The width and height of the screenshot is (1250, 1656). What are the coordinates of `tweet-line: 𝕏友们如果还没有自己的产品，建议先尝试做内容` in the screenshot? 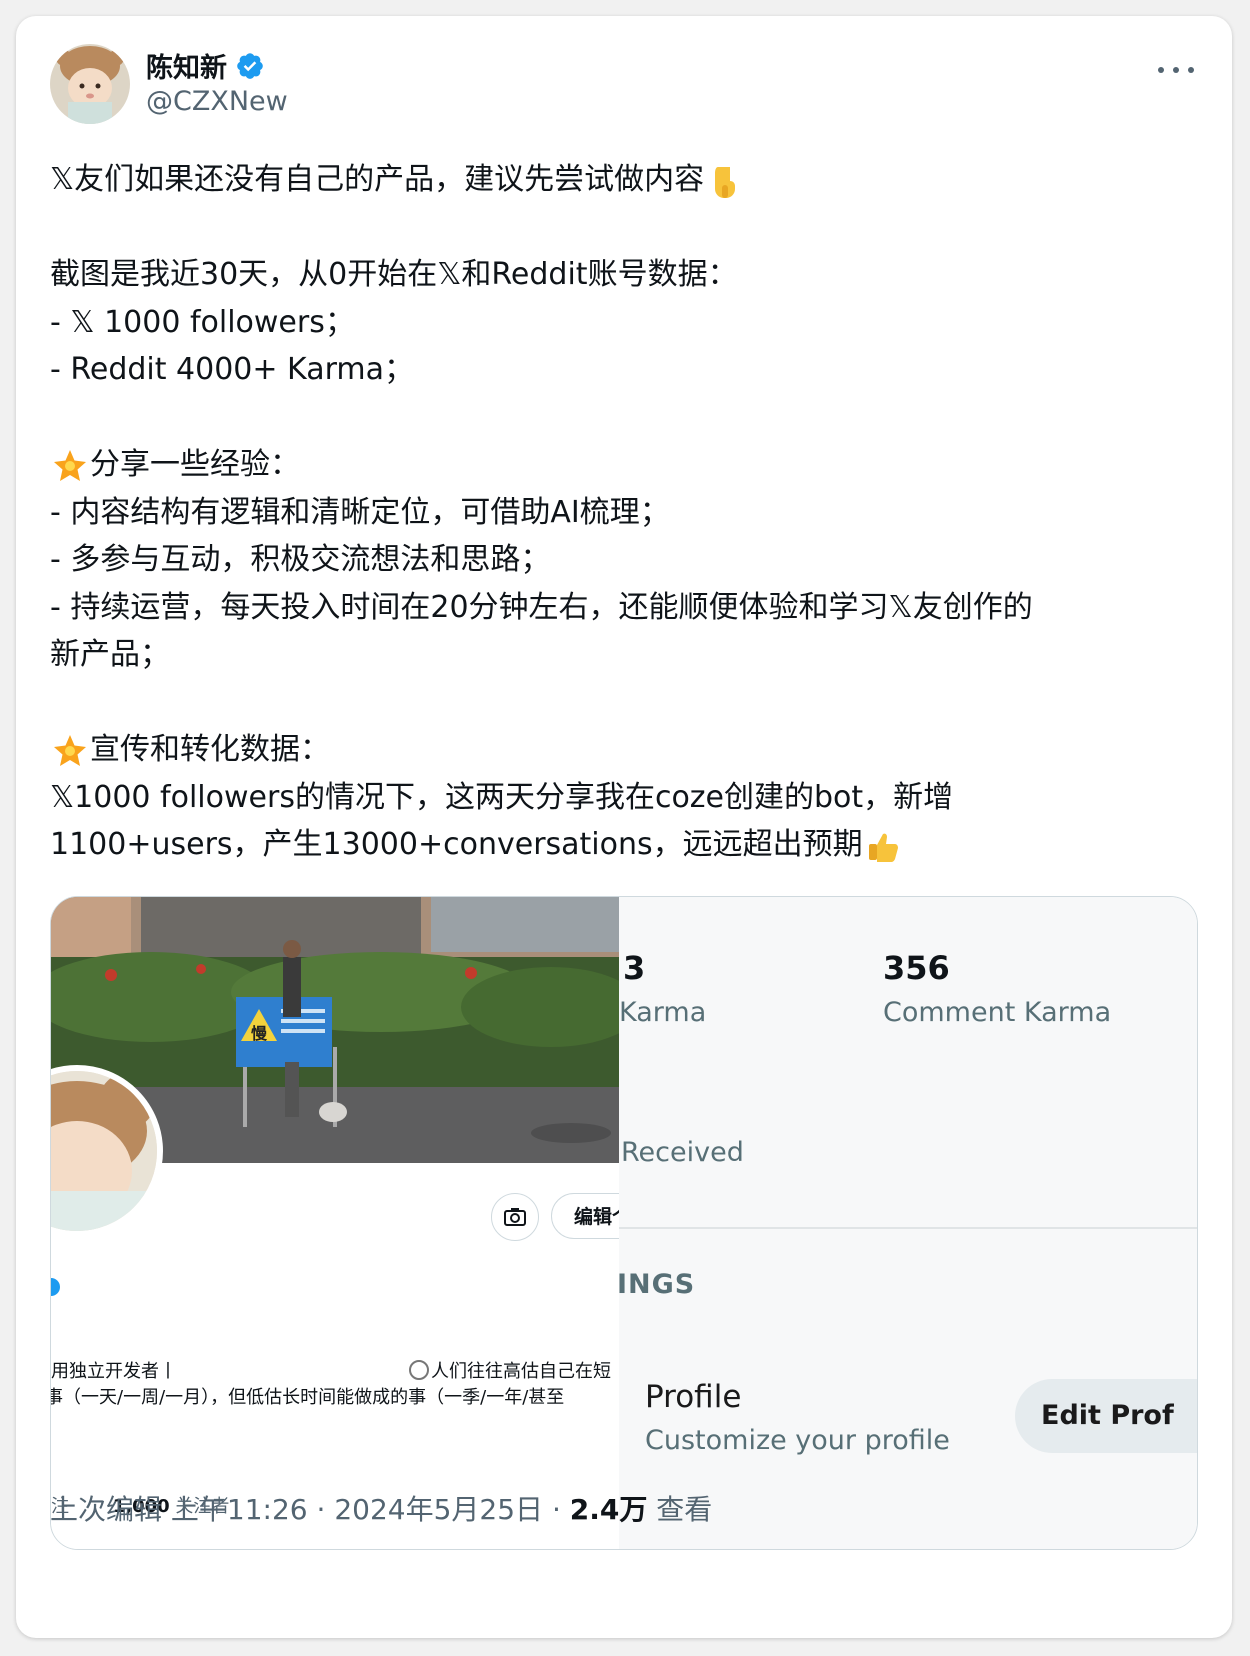 It's located at (615, 180).